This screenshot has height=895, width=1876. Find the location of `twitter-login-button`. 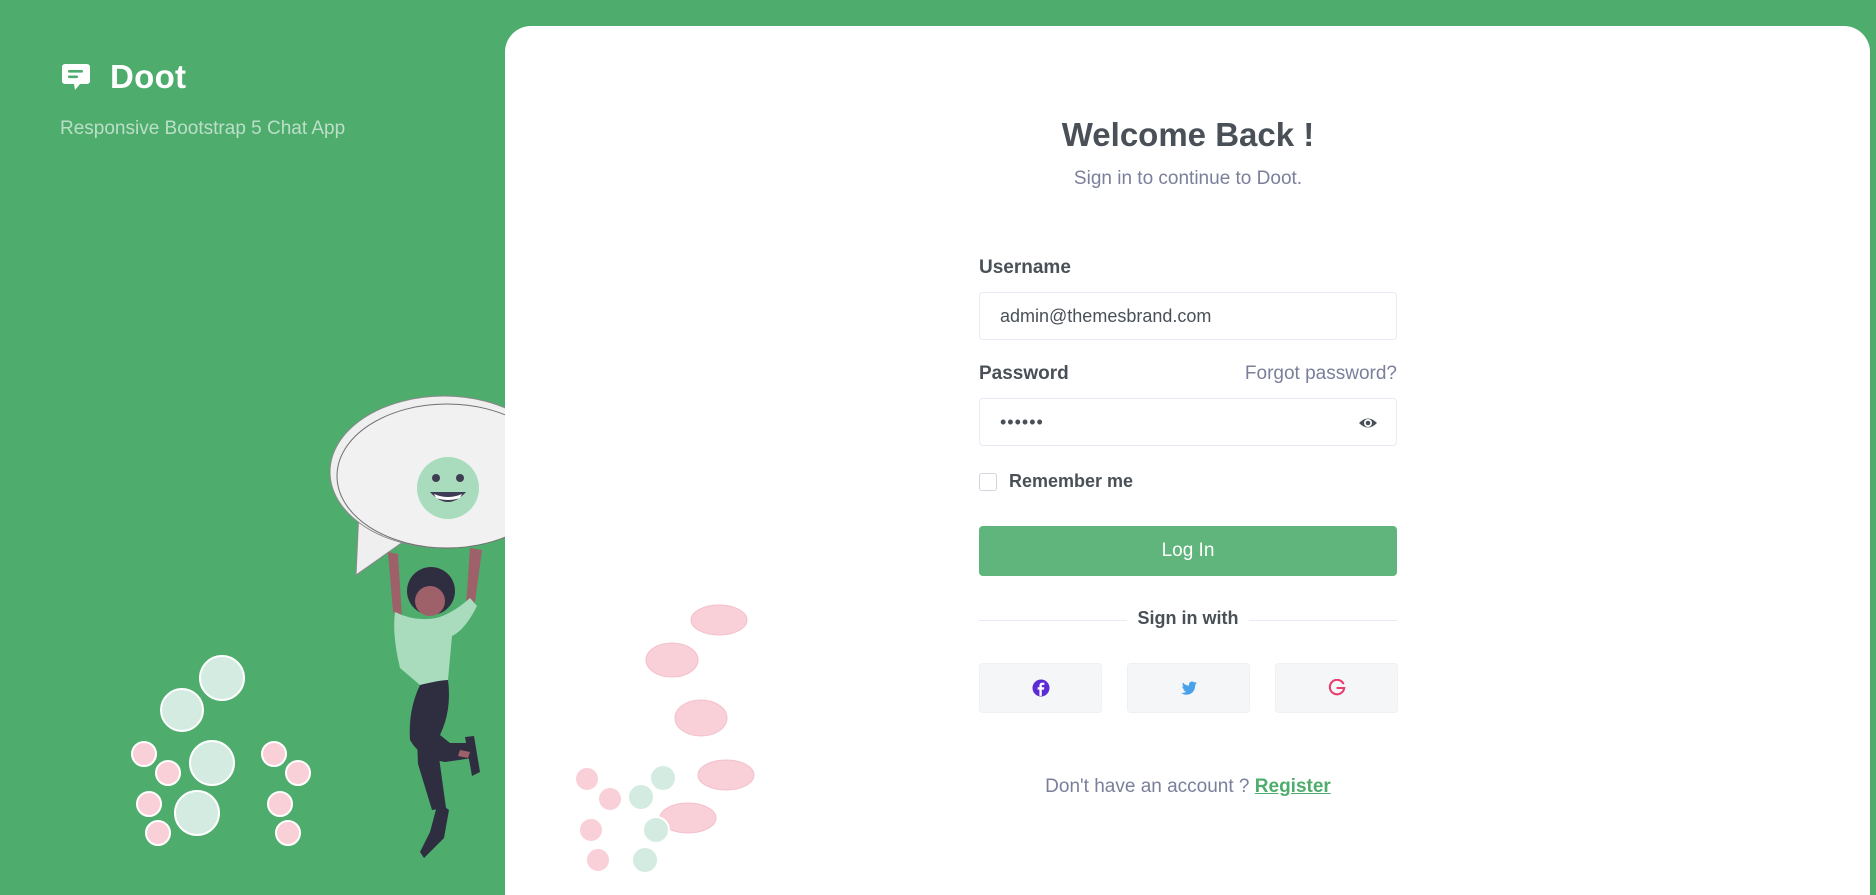

twitter-login-button is located at coordinates (1188, 688).